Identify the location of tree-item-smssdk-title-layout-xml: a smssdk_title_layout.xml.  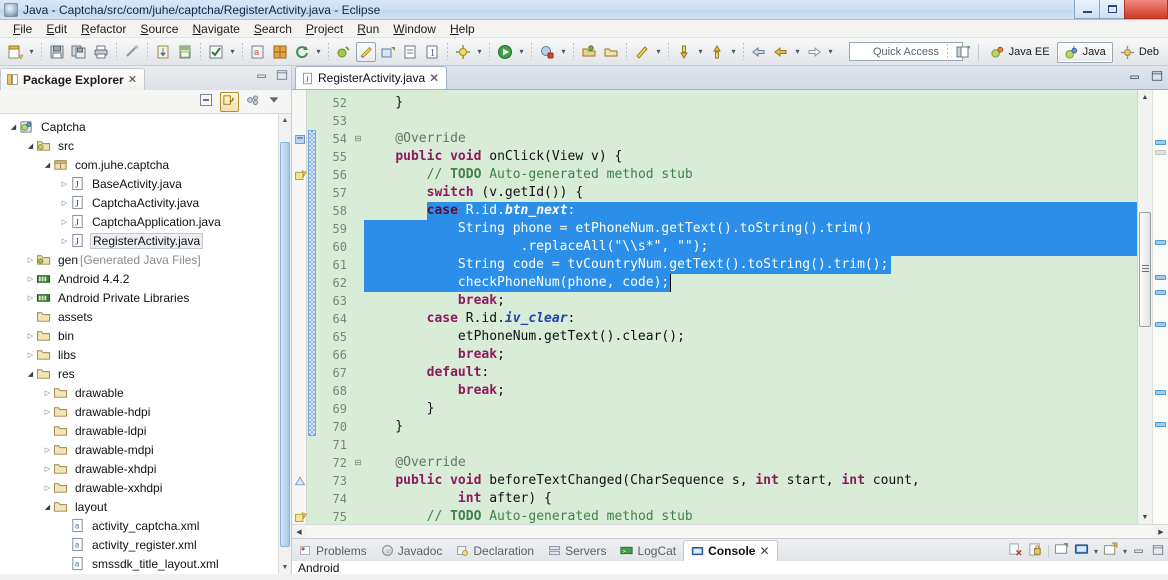
(145, 563).